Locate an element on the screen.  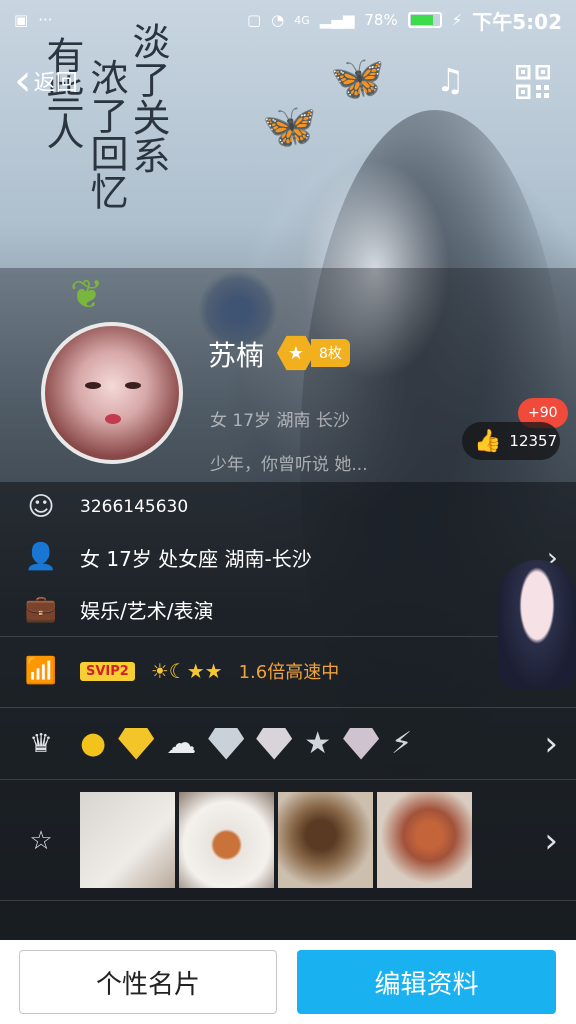
lightning-badge-icon: ⚡ is located at coordinates (402, 743).